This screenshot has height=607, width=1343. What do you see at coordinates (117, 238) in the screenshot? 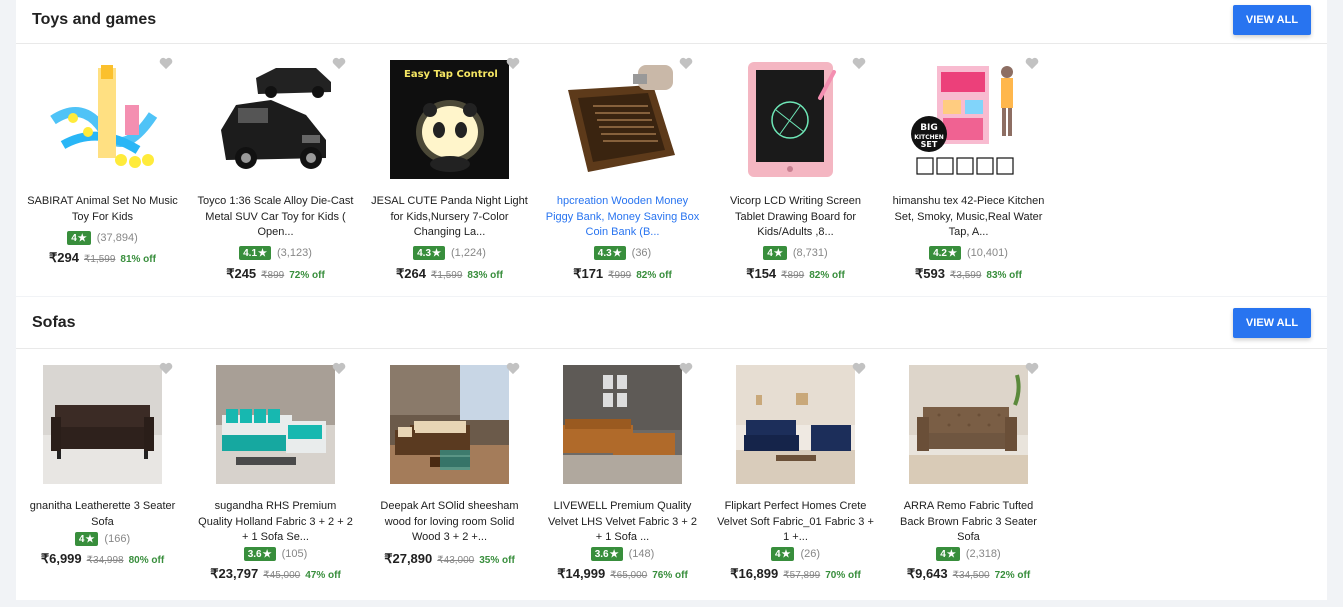
I see `rating-count: (37,894)` at bounding box center [117, 238].